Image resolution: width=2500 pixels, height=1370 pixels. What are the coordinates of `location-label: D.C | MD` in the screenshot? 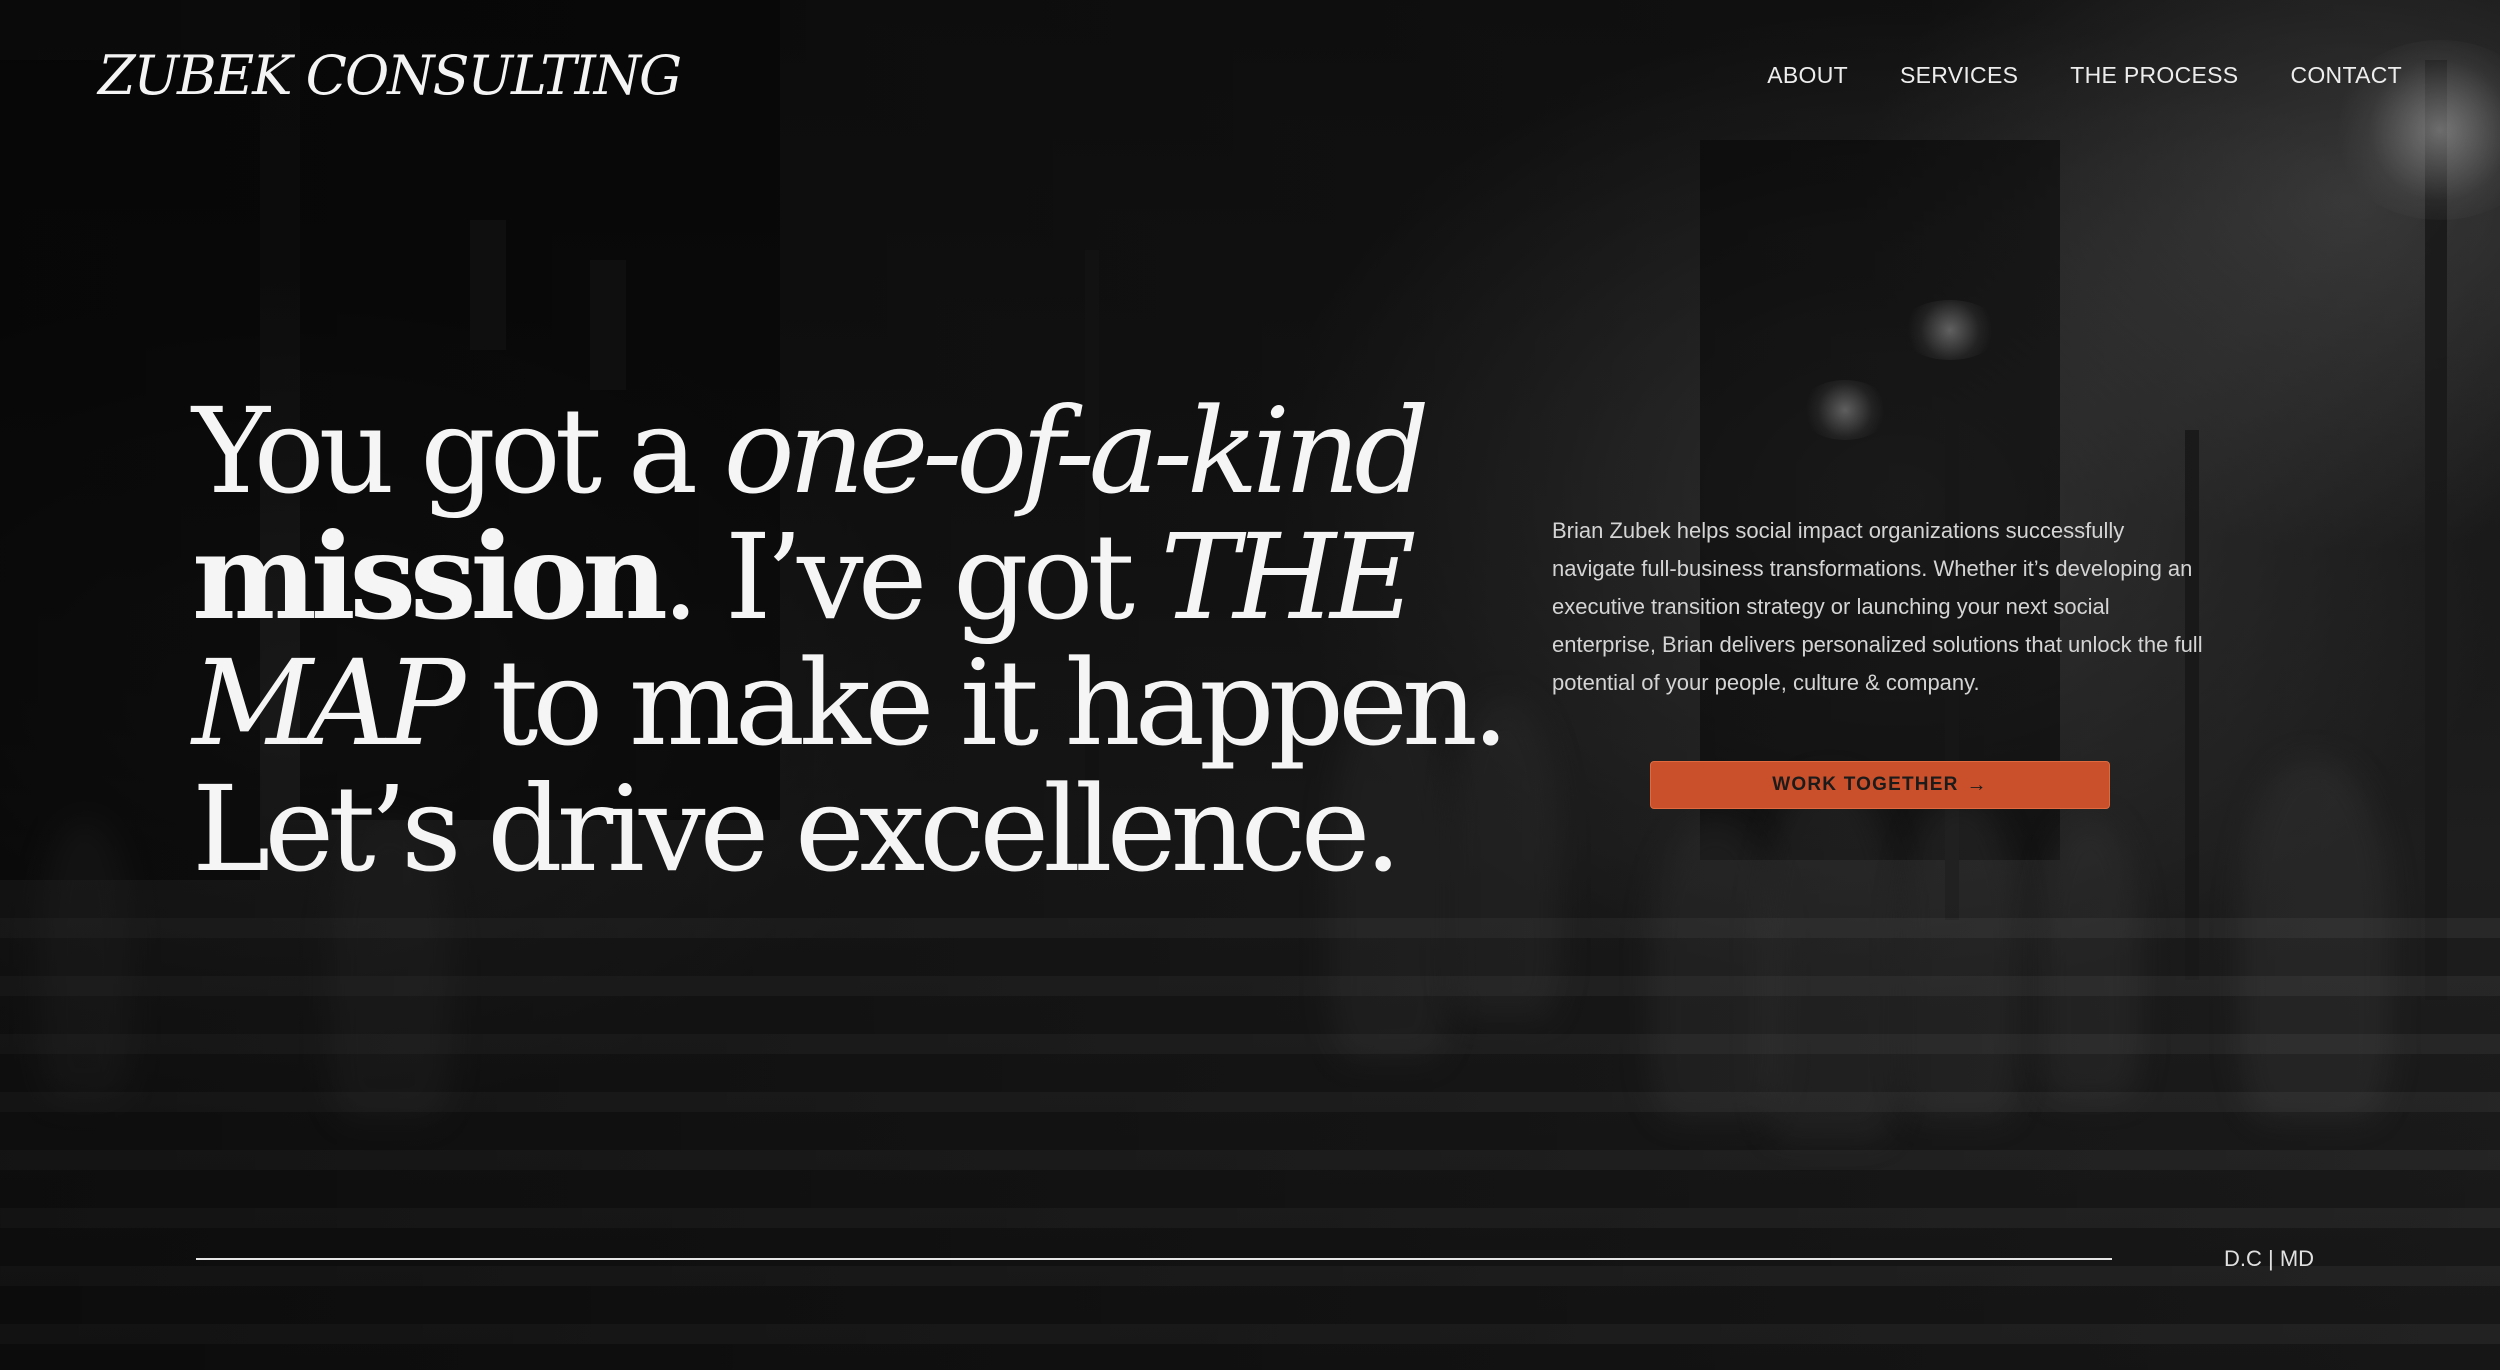 It's located at (2269, 1258).